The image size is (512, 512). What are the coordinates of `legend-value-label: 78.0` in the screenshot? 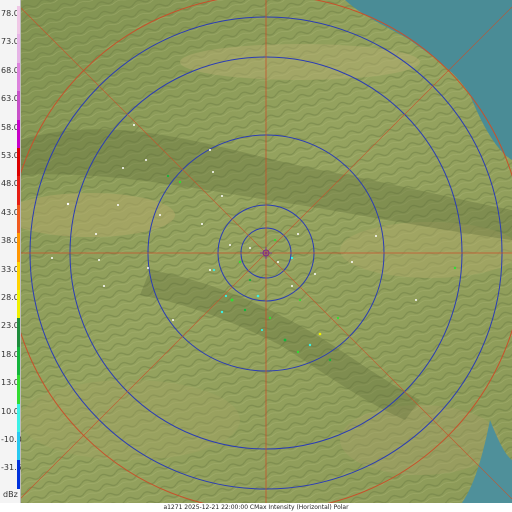 It's located at (10, 13).